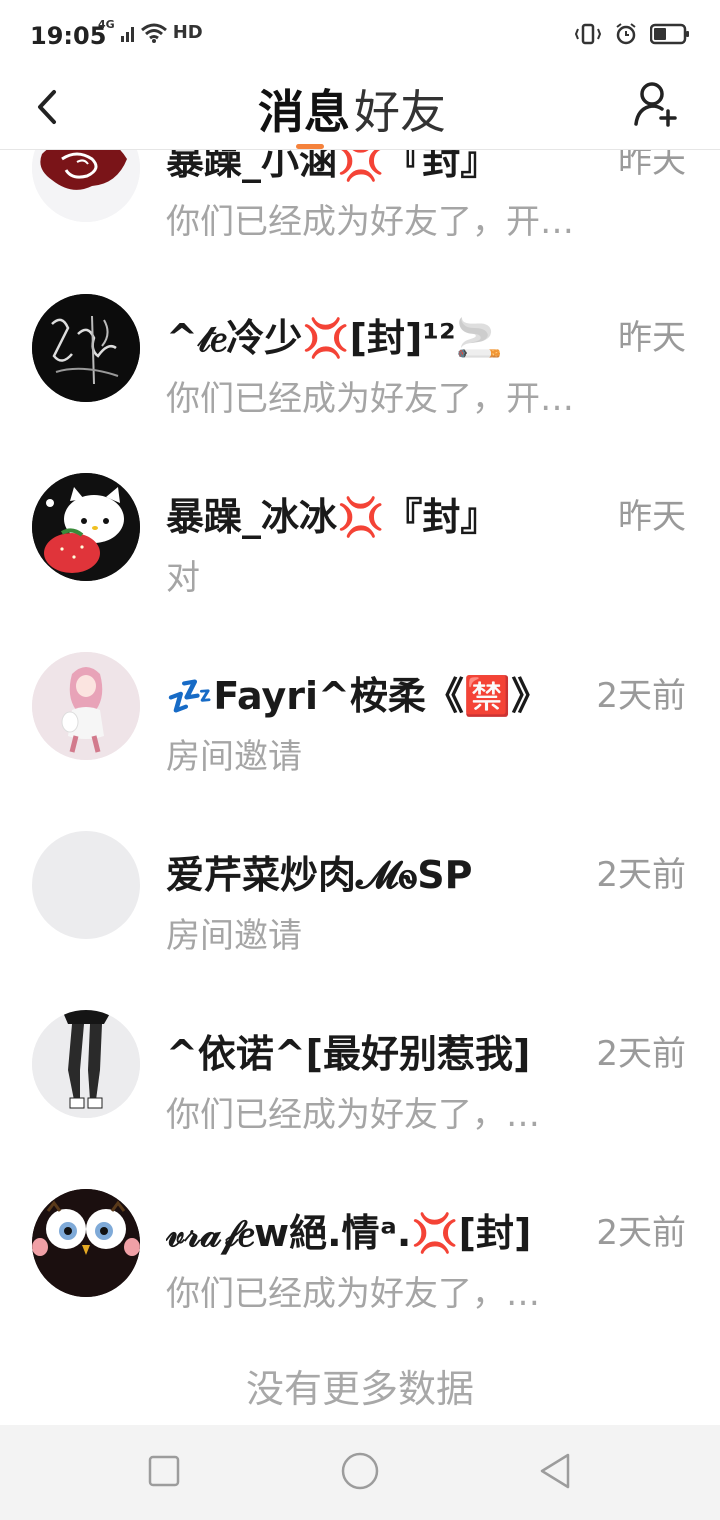 The height and width of the screenshot is (1520, 720). What do you see at coordinates (86, 186) in the screenshot?
I see `rose-avatar` at bounding box center [86, 186].